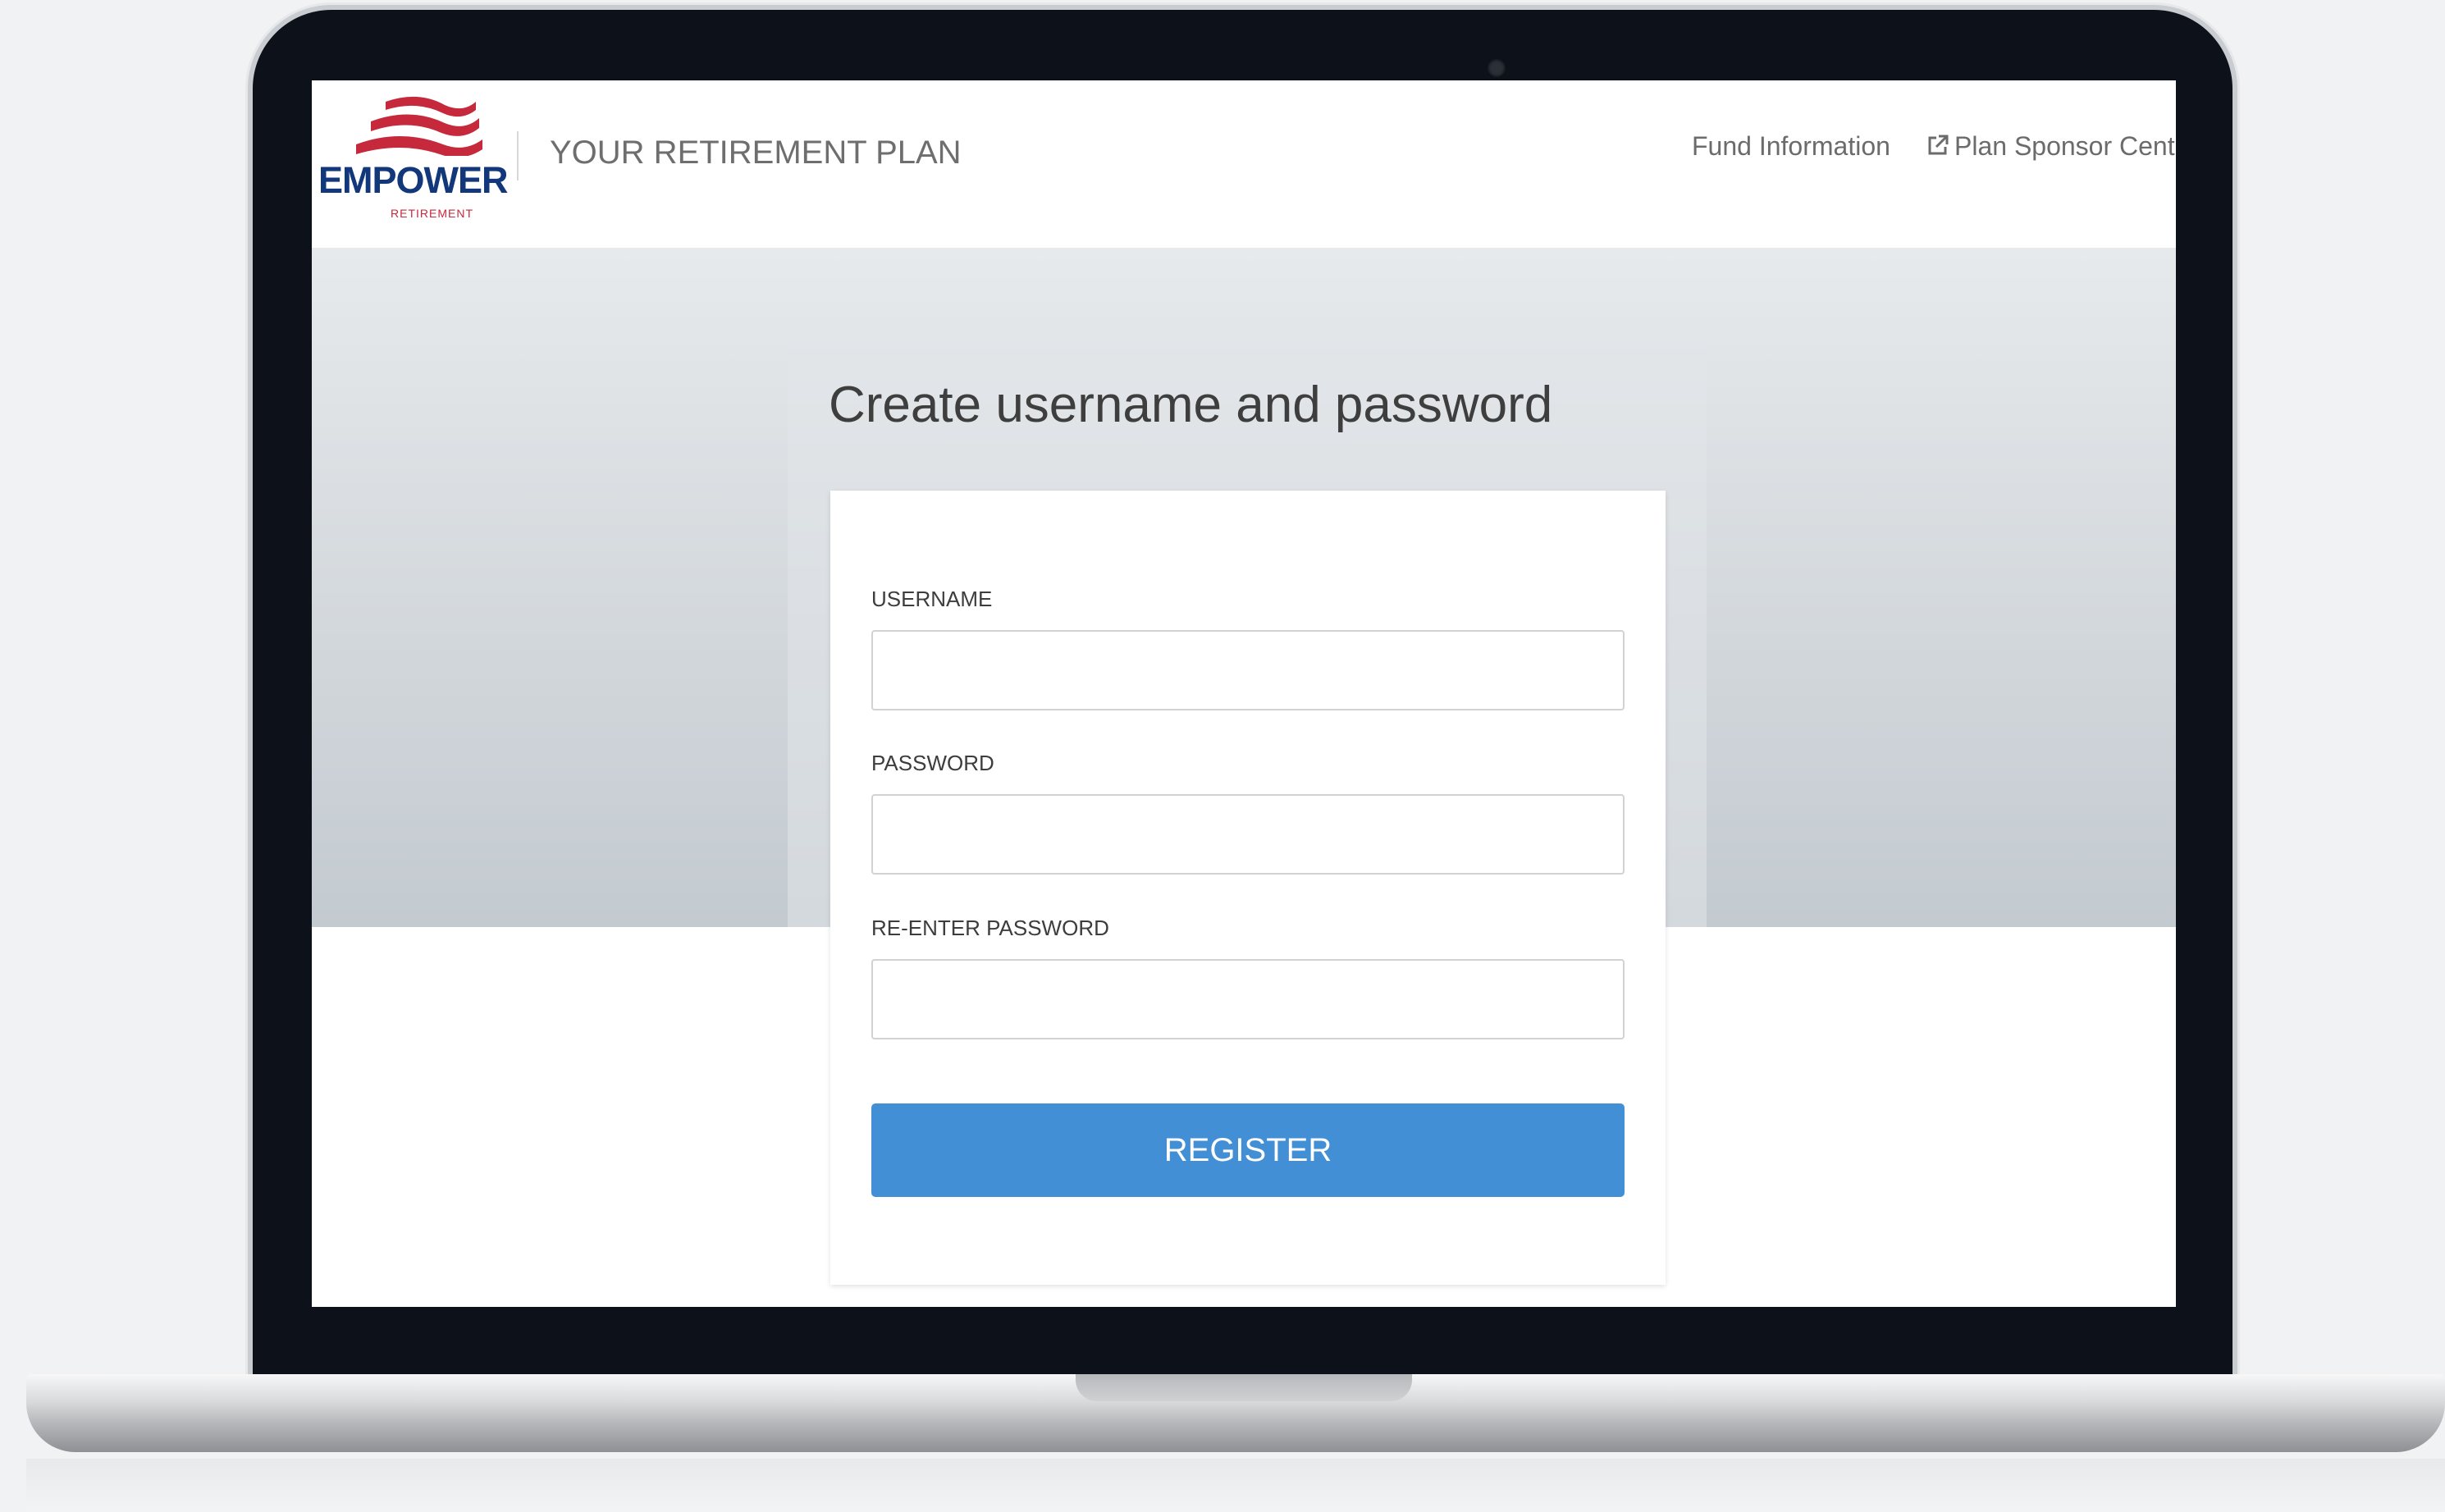 The width and height of the screenshot is (2445, 1512). I want to click on webcam, so click(1497, 68).